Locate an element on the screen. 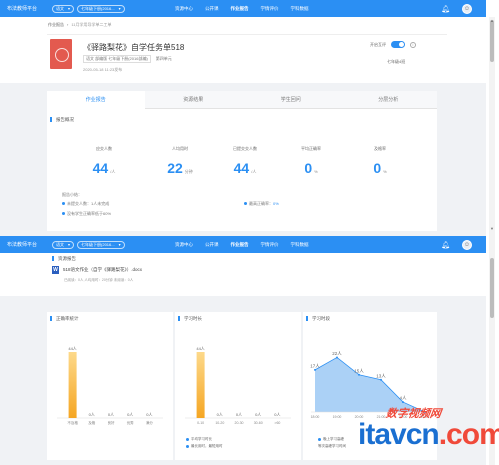 The height and width of the screenshot is (465, 499). legend-text: 晚上学习高峰 is located at coordinates (333, 439).